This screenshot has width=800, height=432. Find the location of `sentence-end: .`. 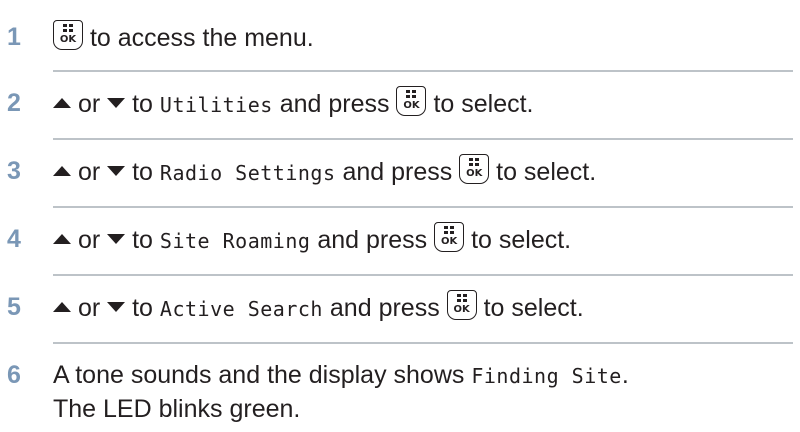

sentence-end: . is located at coordinates (625, 375).